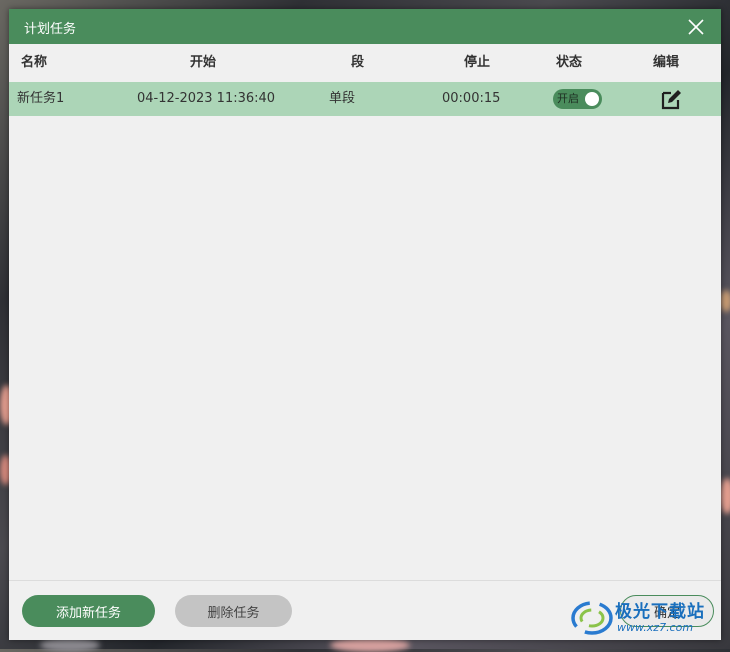 The height and width of the screenshot is (652, 730). I want to click on column-header-status: 状态, so click(569, 62).